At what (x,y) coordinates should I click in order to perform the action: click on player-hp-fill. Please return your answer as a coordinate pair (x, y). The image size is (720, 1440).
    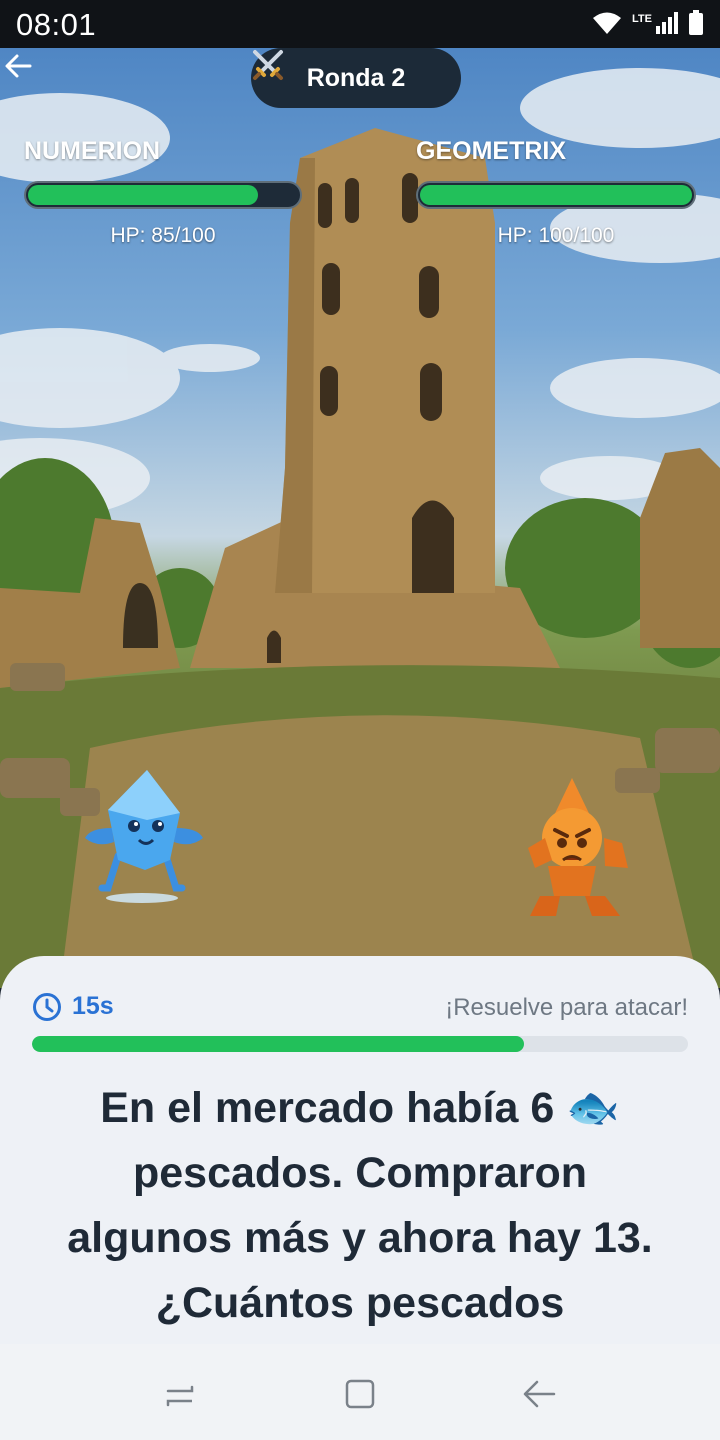
    Looking at the image, I should click on (143, 195).